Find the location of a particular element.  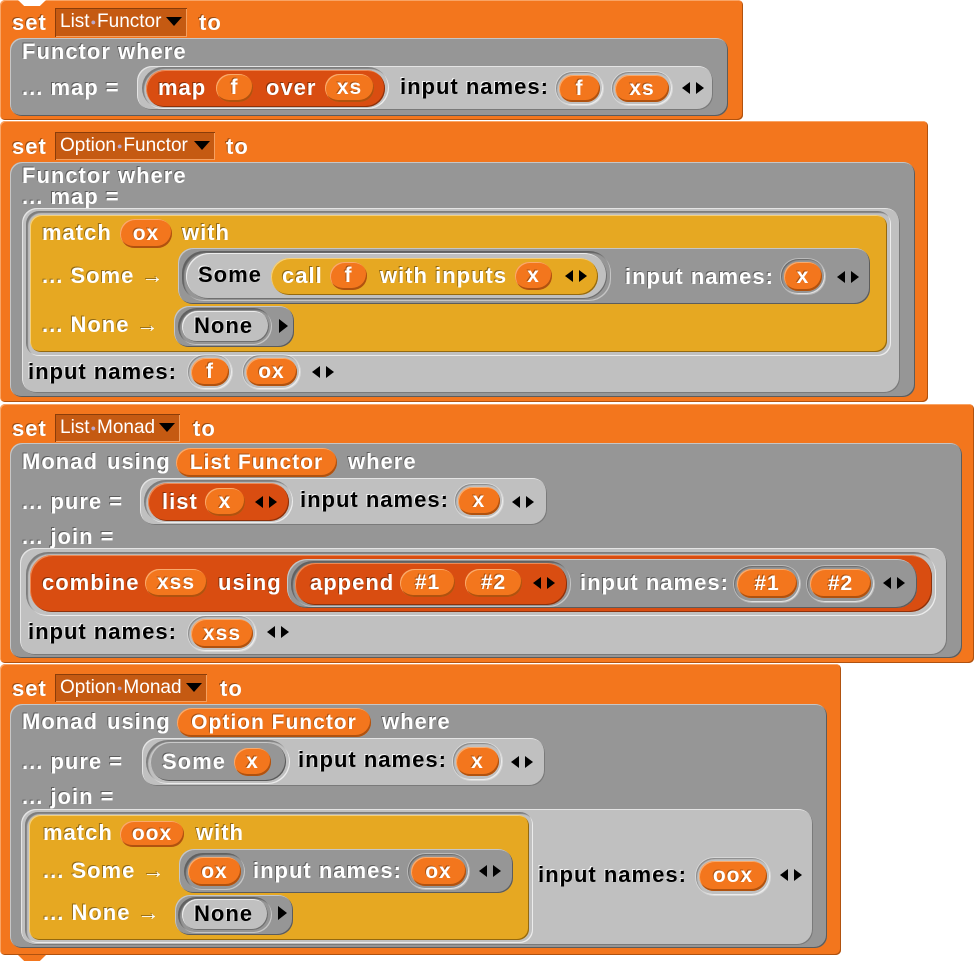

call-label: call is located at coordinates (302, 275).